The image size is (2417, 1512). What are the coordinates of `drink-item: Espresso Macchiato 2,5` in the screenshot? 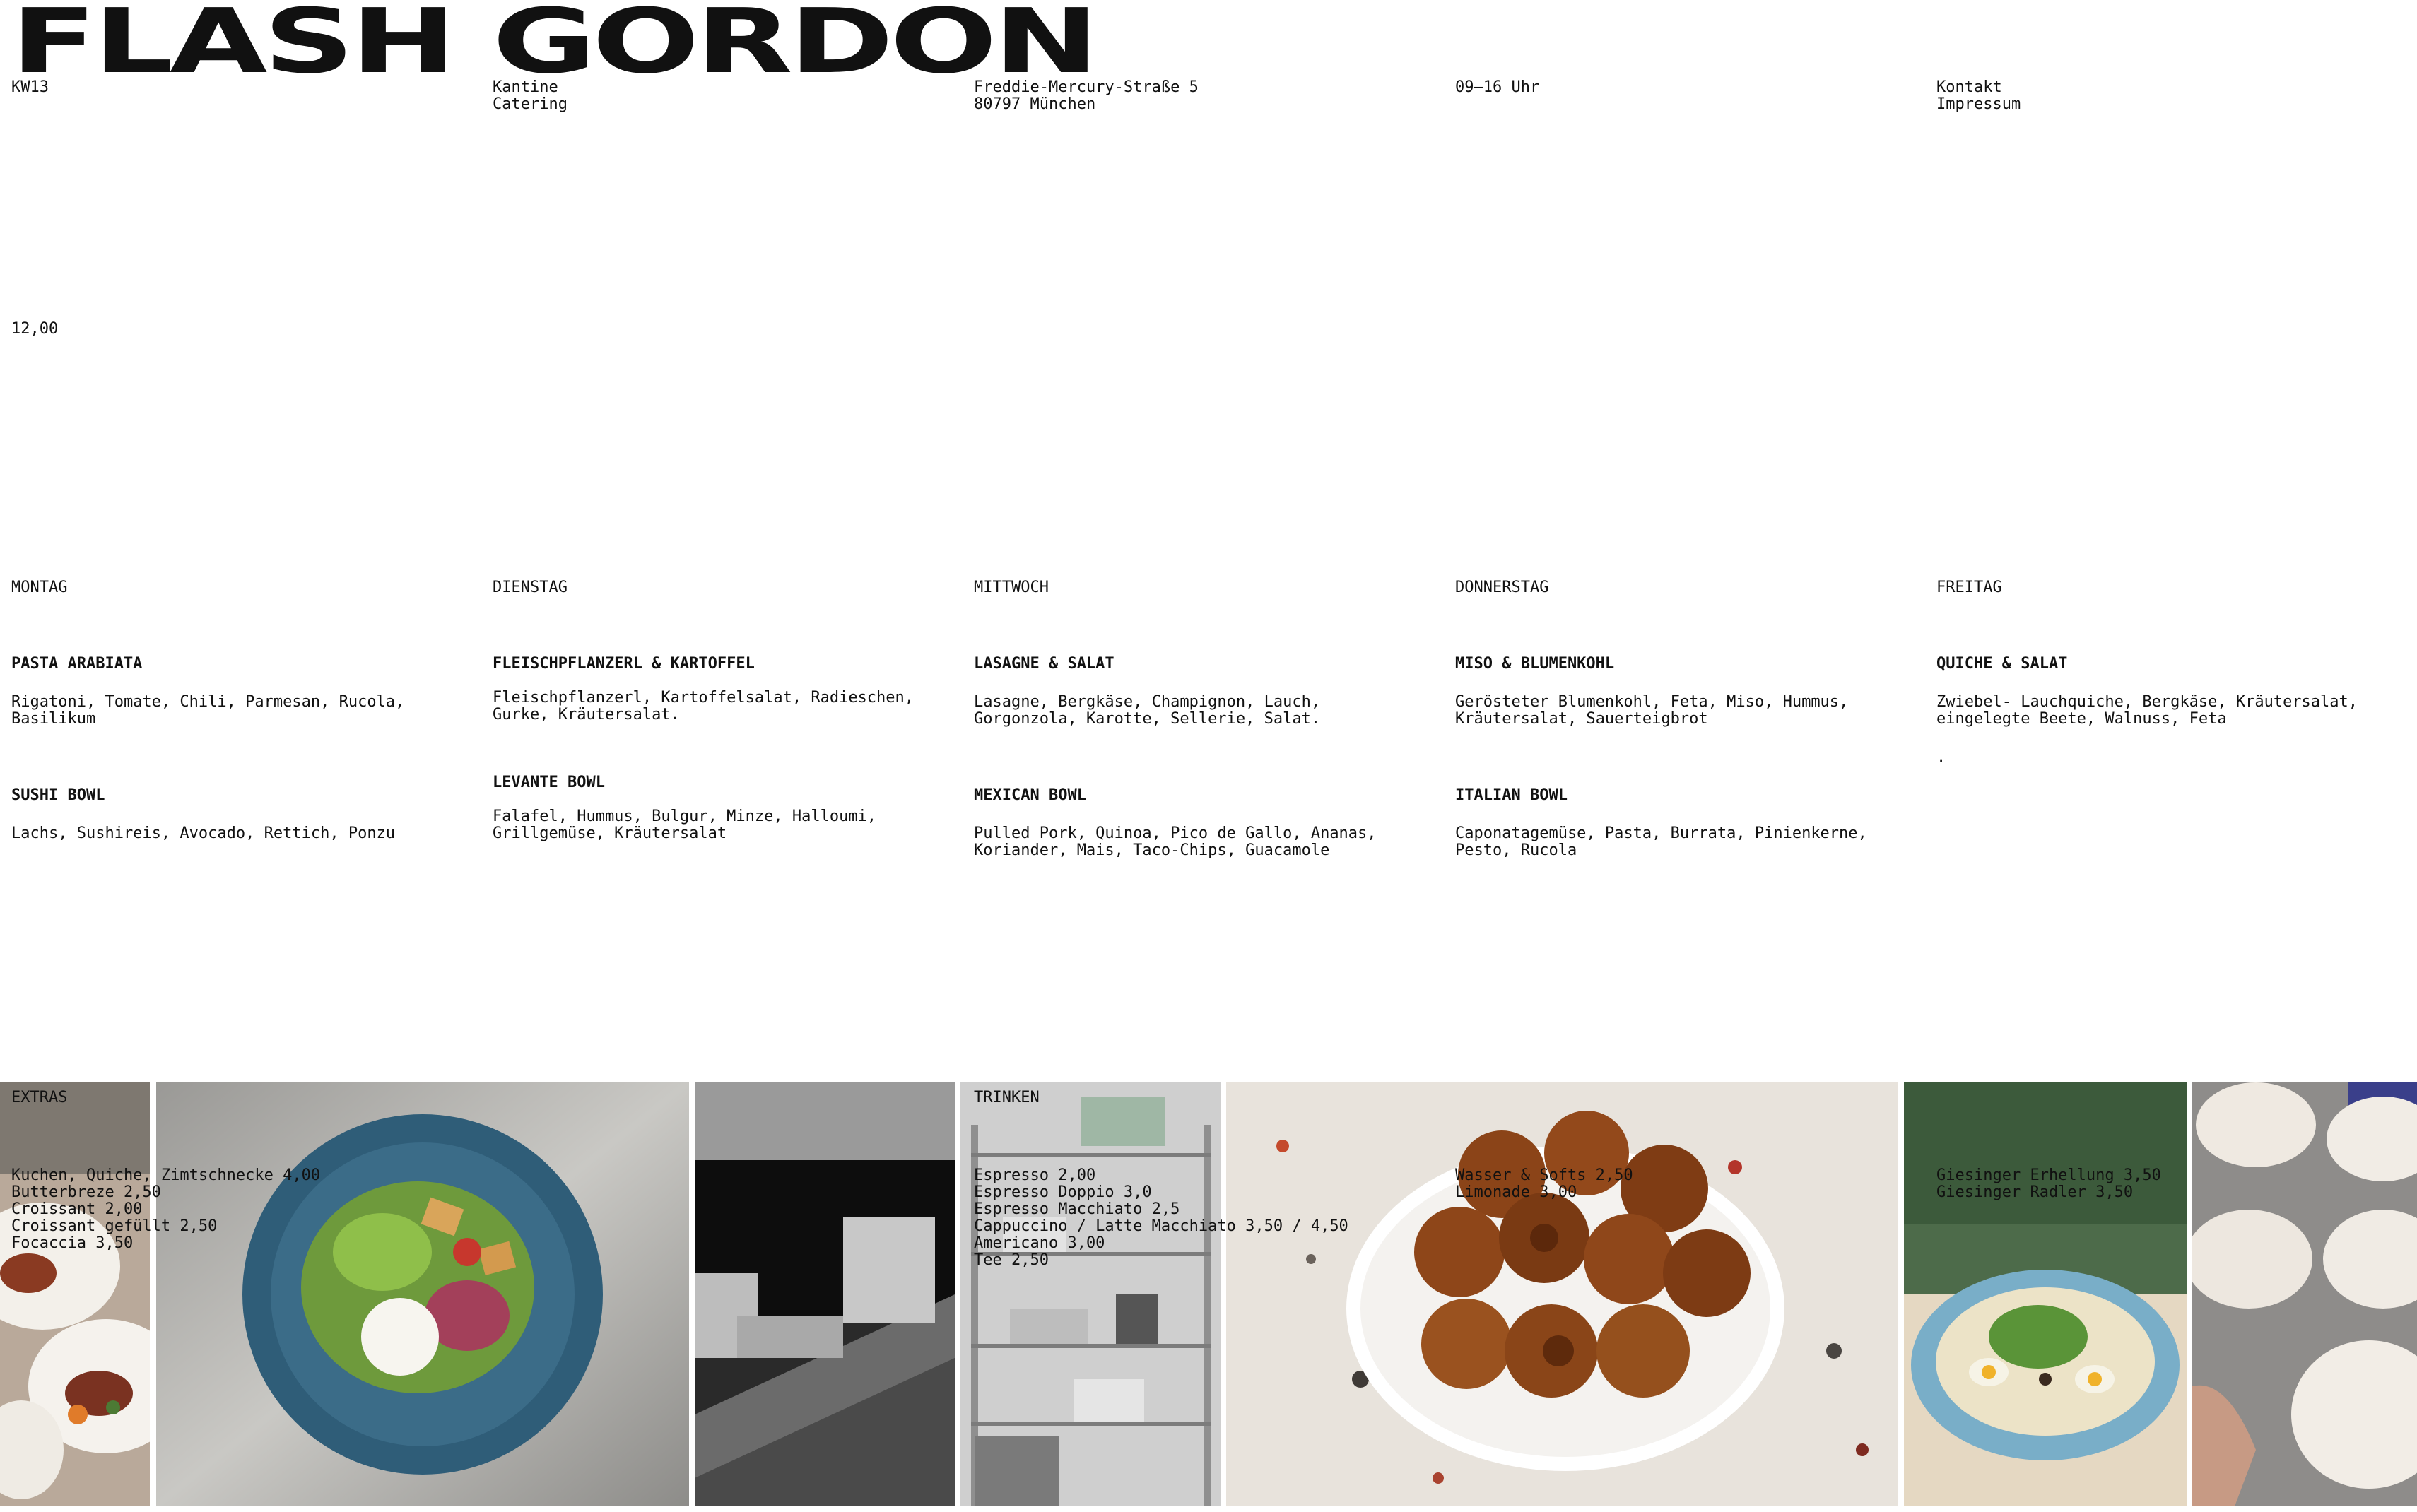 It's located at (1077, 1209).